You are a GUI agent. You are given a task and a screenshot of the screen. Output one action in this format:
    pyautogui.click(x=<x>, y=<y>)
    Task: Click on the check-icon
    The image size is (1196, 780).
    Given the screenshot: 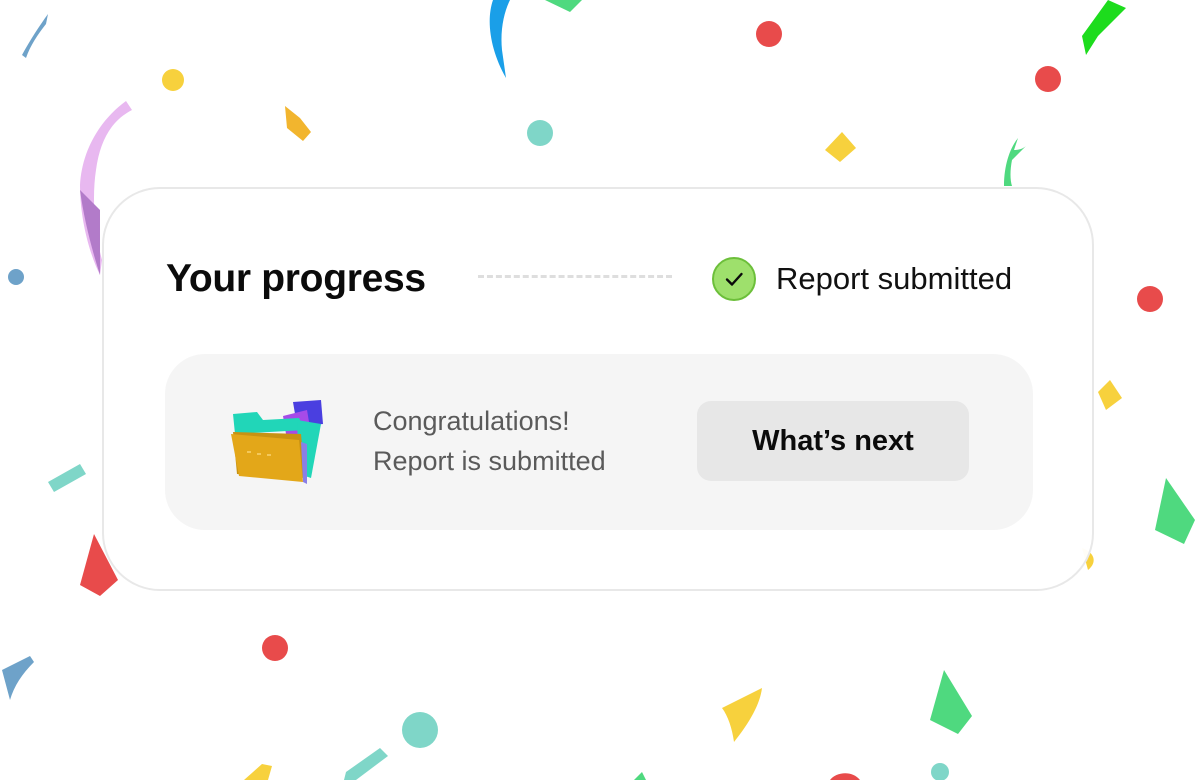 What is the action you would take?
    pyautogui.click(x=734, y=279)
    